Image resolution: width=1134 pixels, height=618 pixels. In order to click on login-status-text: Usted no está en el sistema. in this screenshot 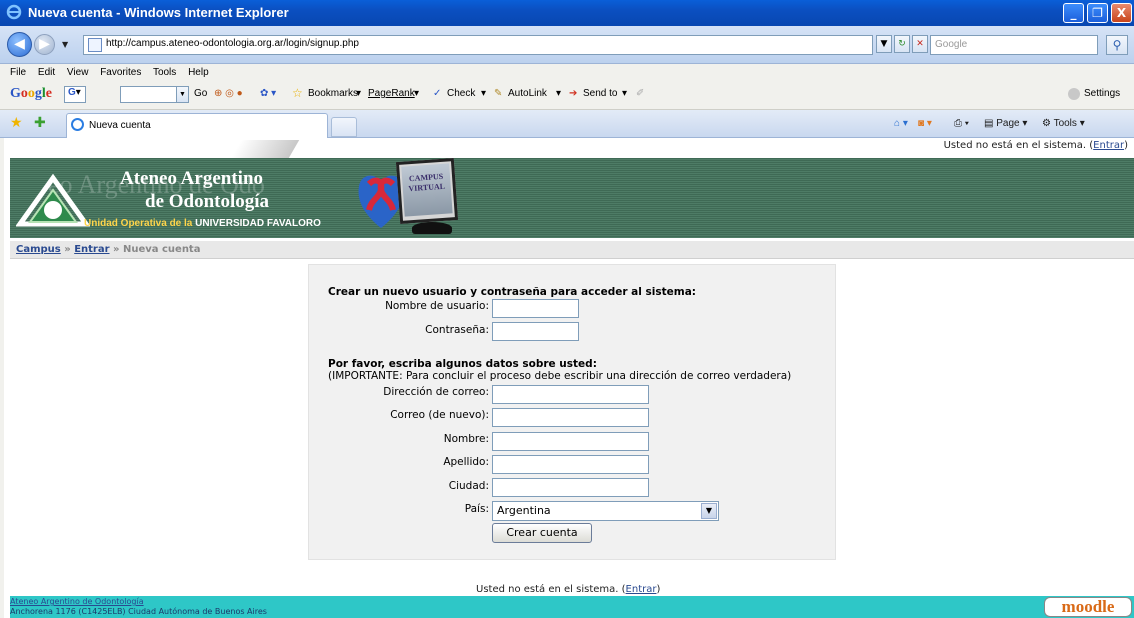, I will do `click(1015, 145)`.